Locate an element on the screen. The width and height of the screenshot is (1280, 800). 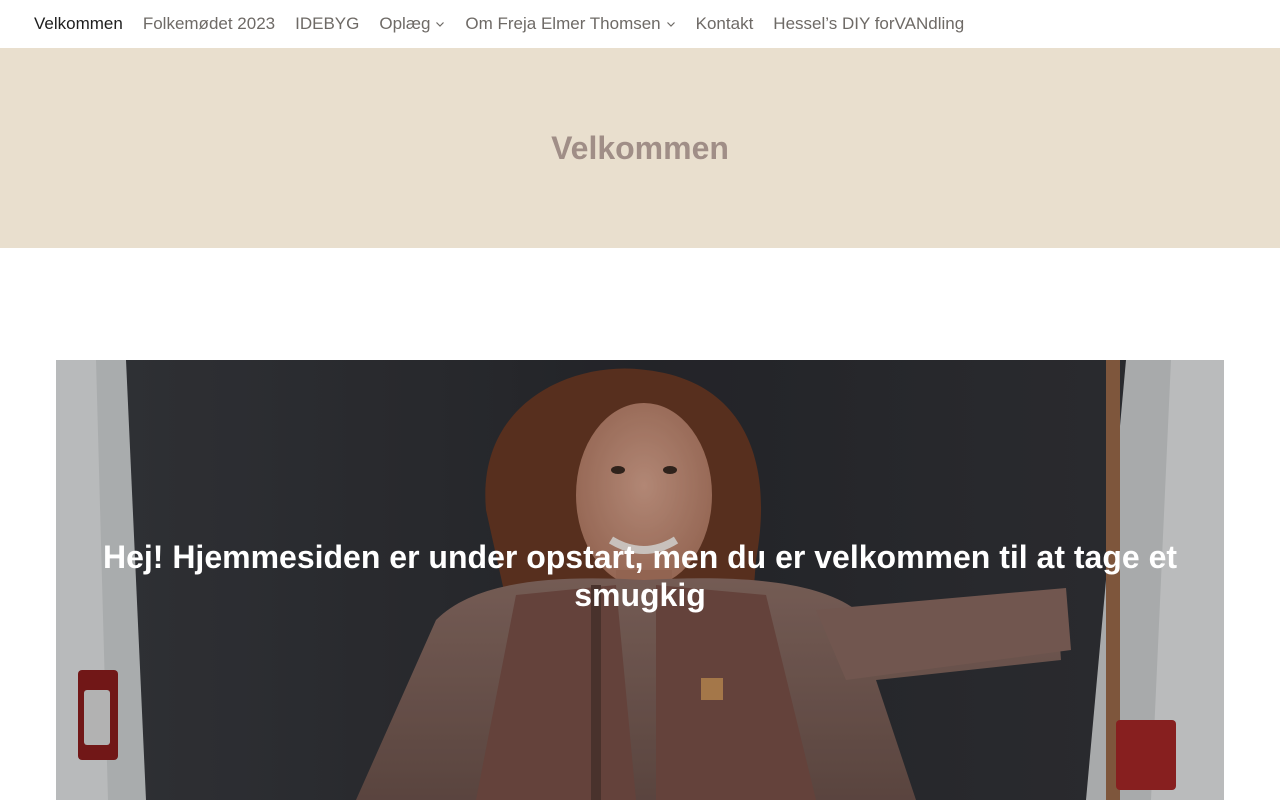
nav-item-oplaeg: Oplæg is located at coordinates (412, 24).